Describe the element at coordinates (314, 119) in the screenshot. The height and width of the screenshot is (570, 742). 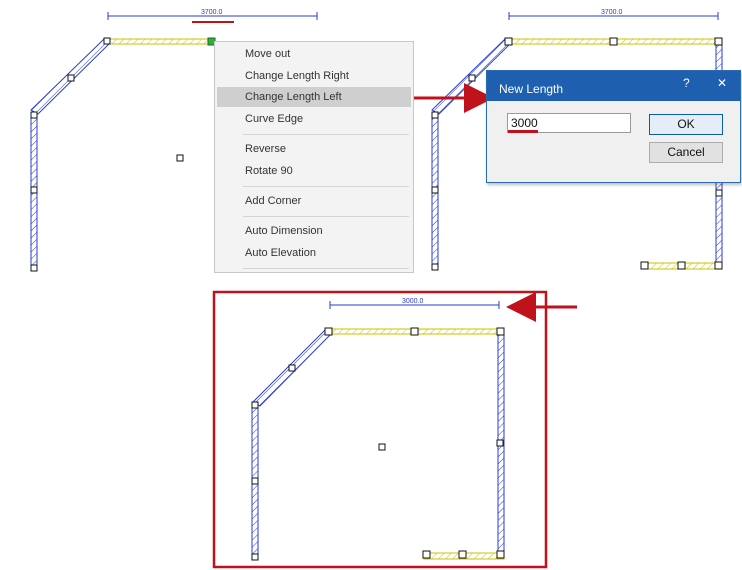
I see `menu-item-curve-edge: Curve Edge` at that location.